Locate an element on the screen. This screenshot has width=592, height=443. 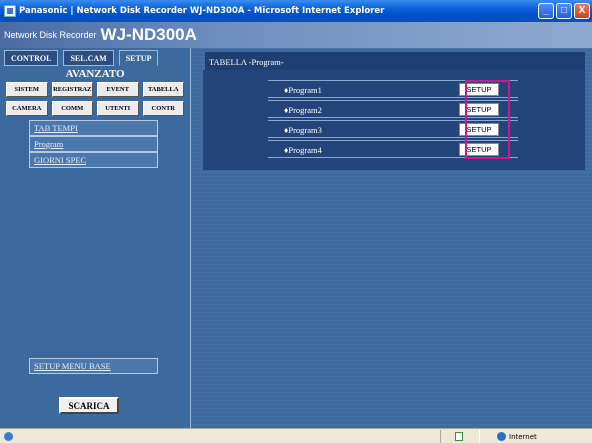
zone-label: Internet is located at coordinates (523, 436).